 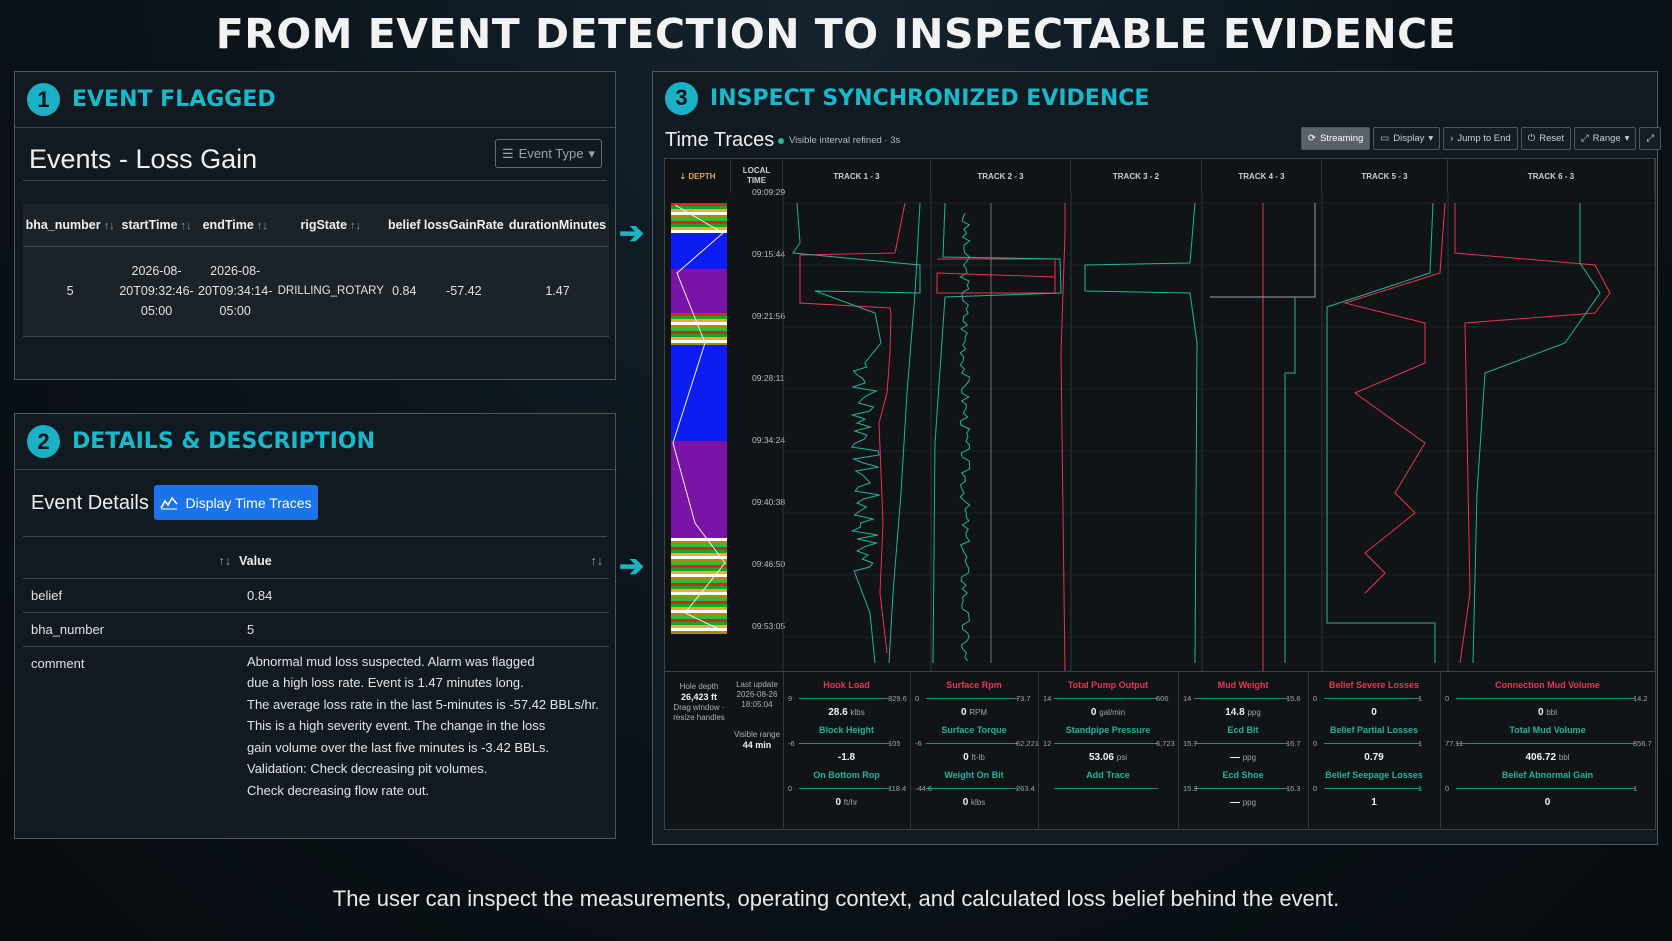 What do you see at coordinates (557, 225) in the screenshot?
I see `column-header: durationMinutes` at bounding box center [557, 225].